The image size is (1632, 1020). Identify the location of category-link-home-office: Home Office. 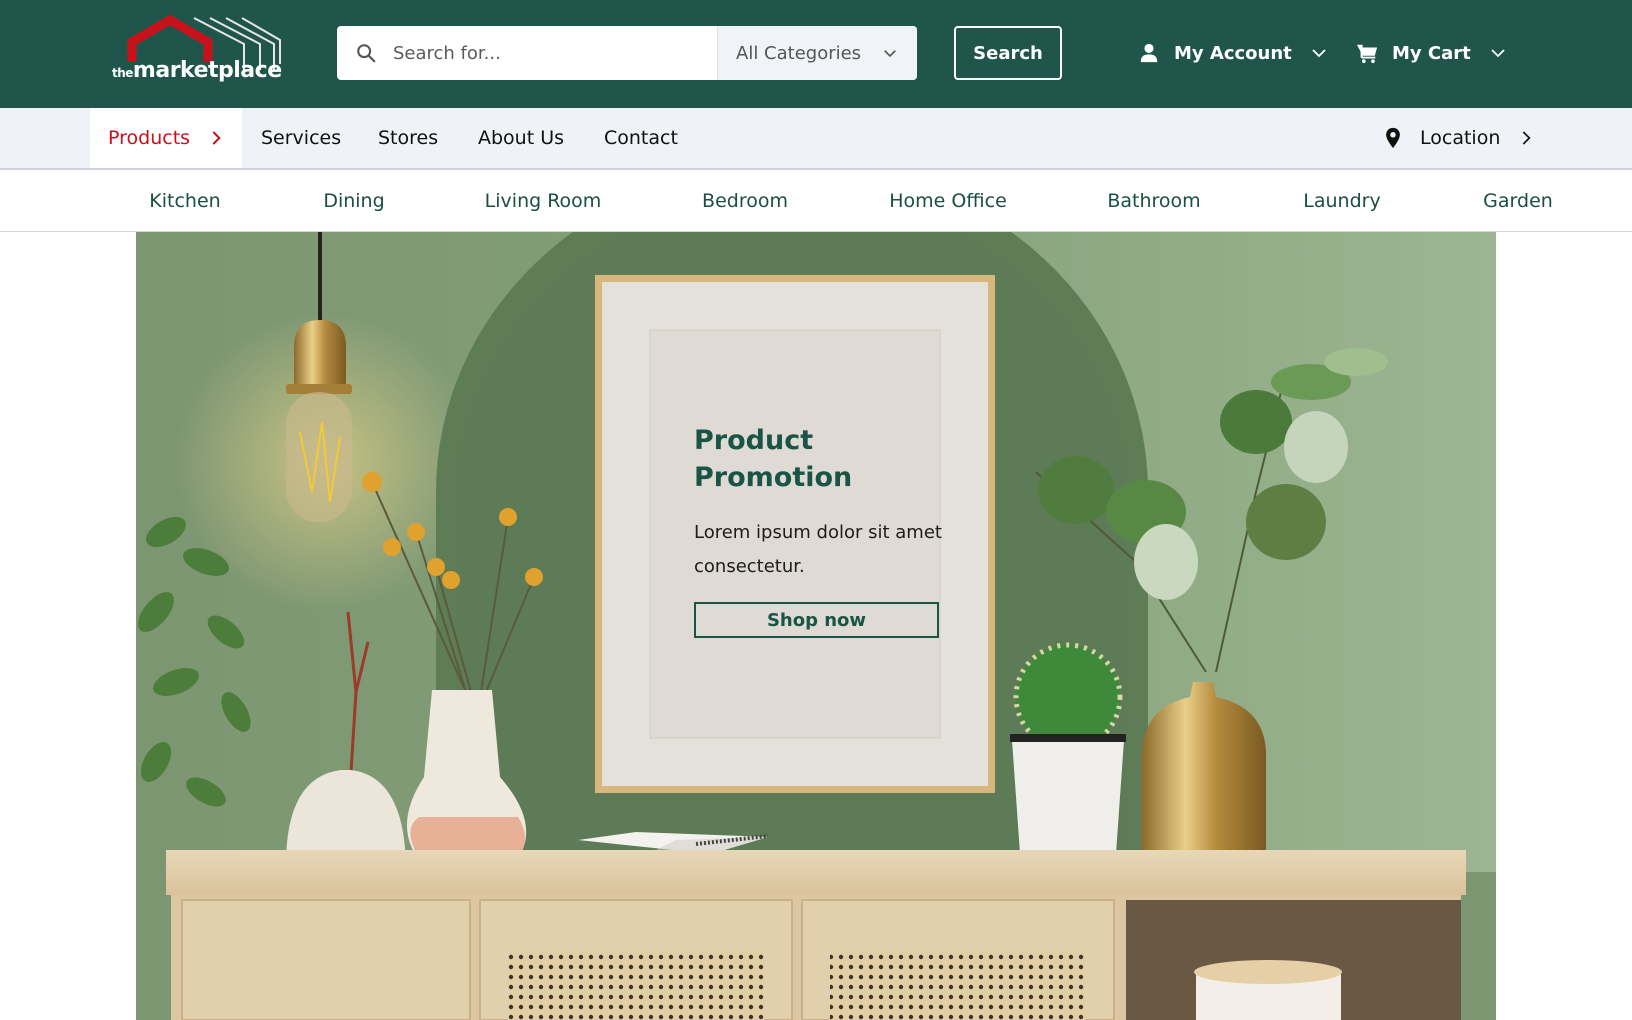
(948, 200).